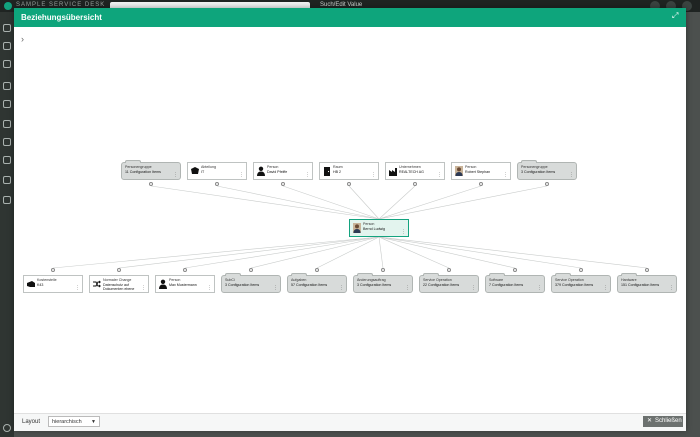 Image resolution: width=700 pixels, height=437 pixels. What do you see at coordinates (506, 285) in the screenshot?
I see `node-name: 7 Configuration Items` at bounding box center [506, 285].